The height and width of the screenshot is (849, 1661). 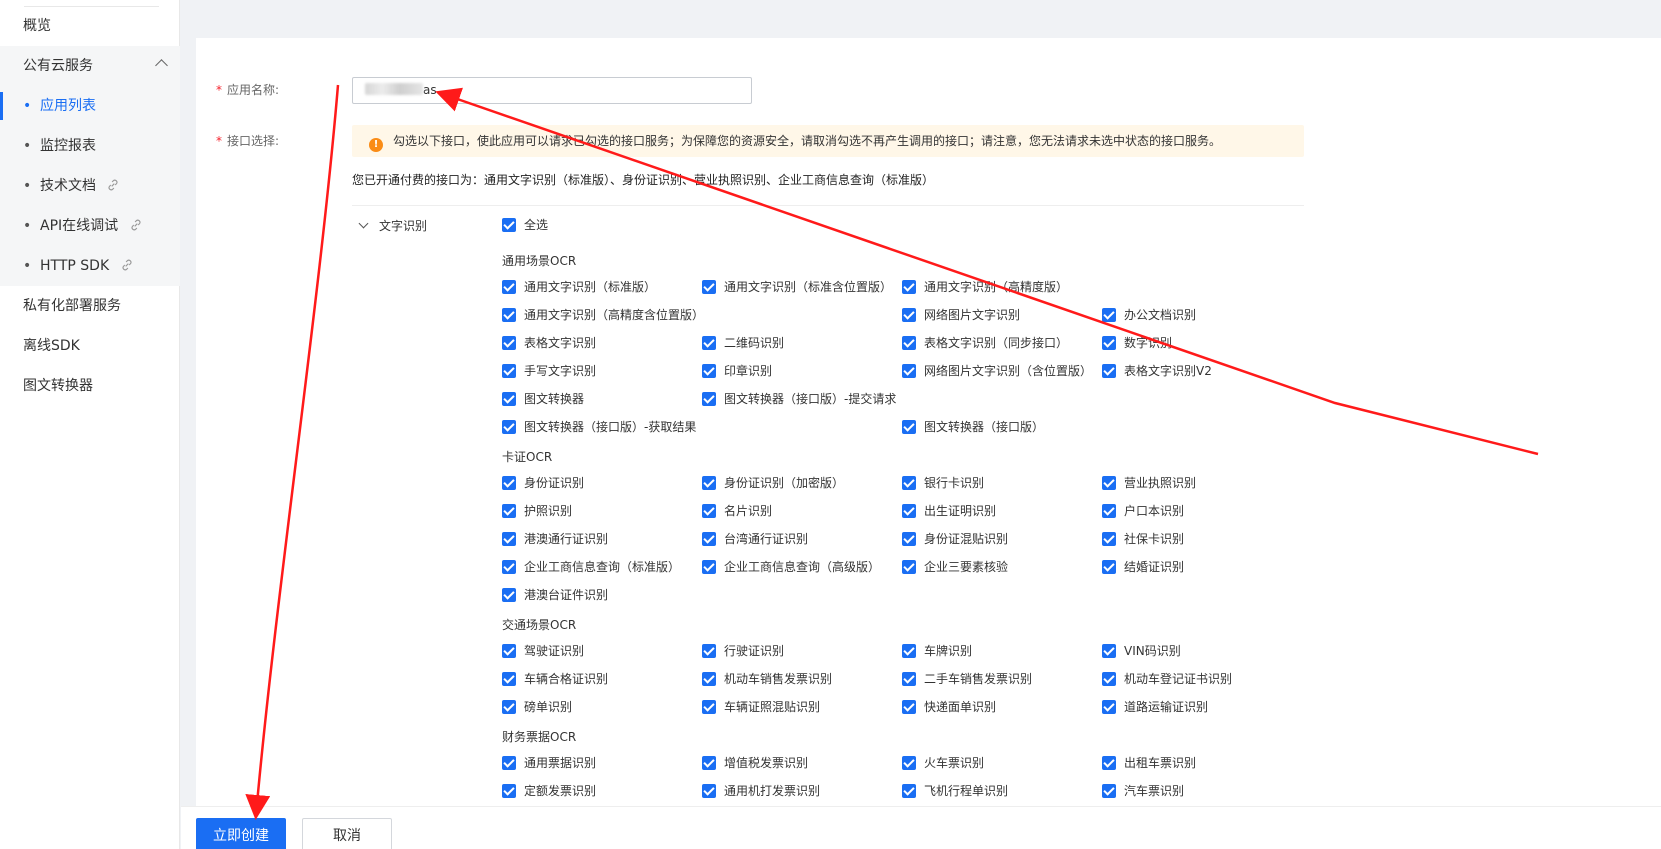 What do you see at coordinates (955, 791) in the screenshot?
I see `api-checkbox: 飞机行程单识别` at bounding box center [955, 791].